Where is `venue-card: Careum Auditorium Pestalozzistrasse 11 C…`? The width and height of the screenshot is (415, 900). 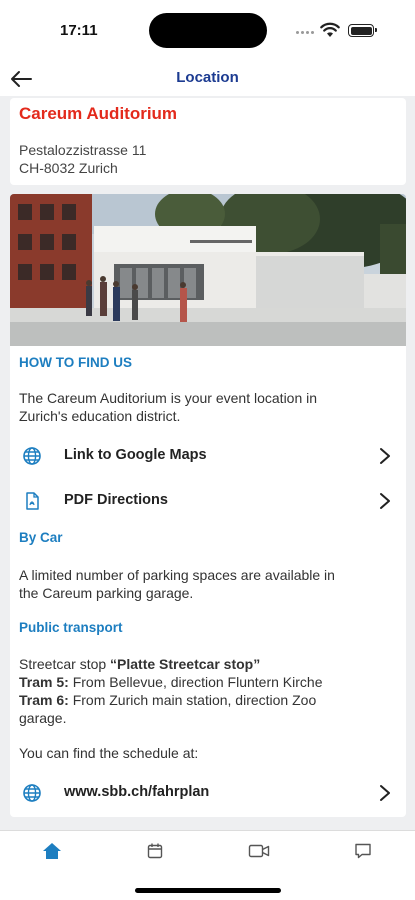 venue-card: Careum Auditorium Pestalozzistrasse 11 C… is located at coordinates (208, 141).